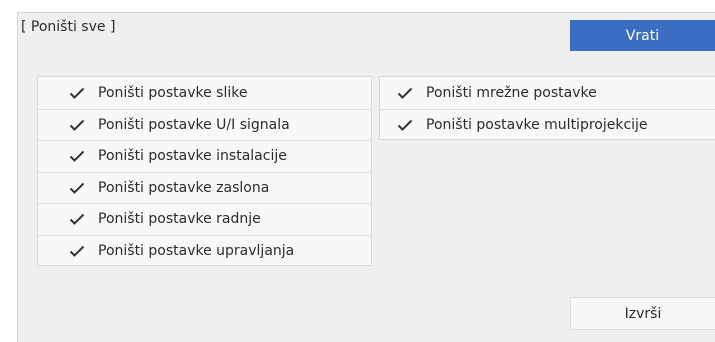 Image resolution: width=715 pixels, height=342 pixels. I want to click on reset-option-label: Poništi postavke upravljanja, so click(196, 250).